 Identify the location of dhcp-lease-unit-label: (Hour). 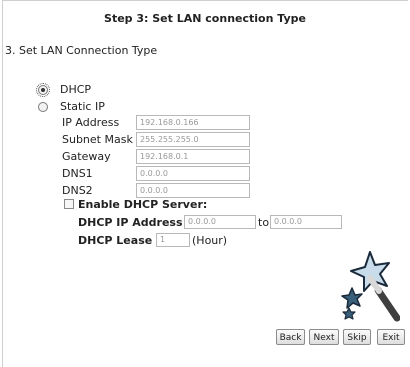
(210, 240).